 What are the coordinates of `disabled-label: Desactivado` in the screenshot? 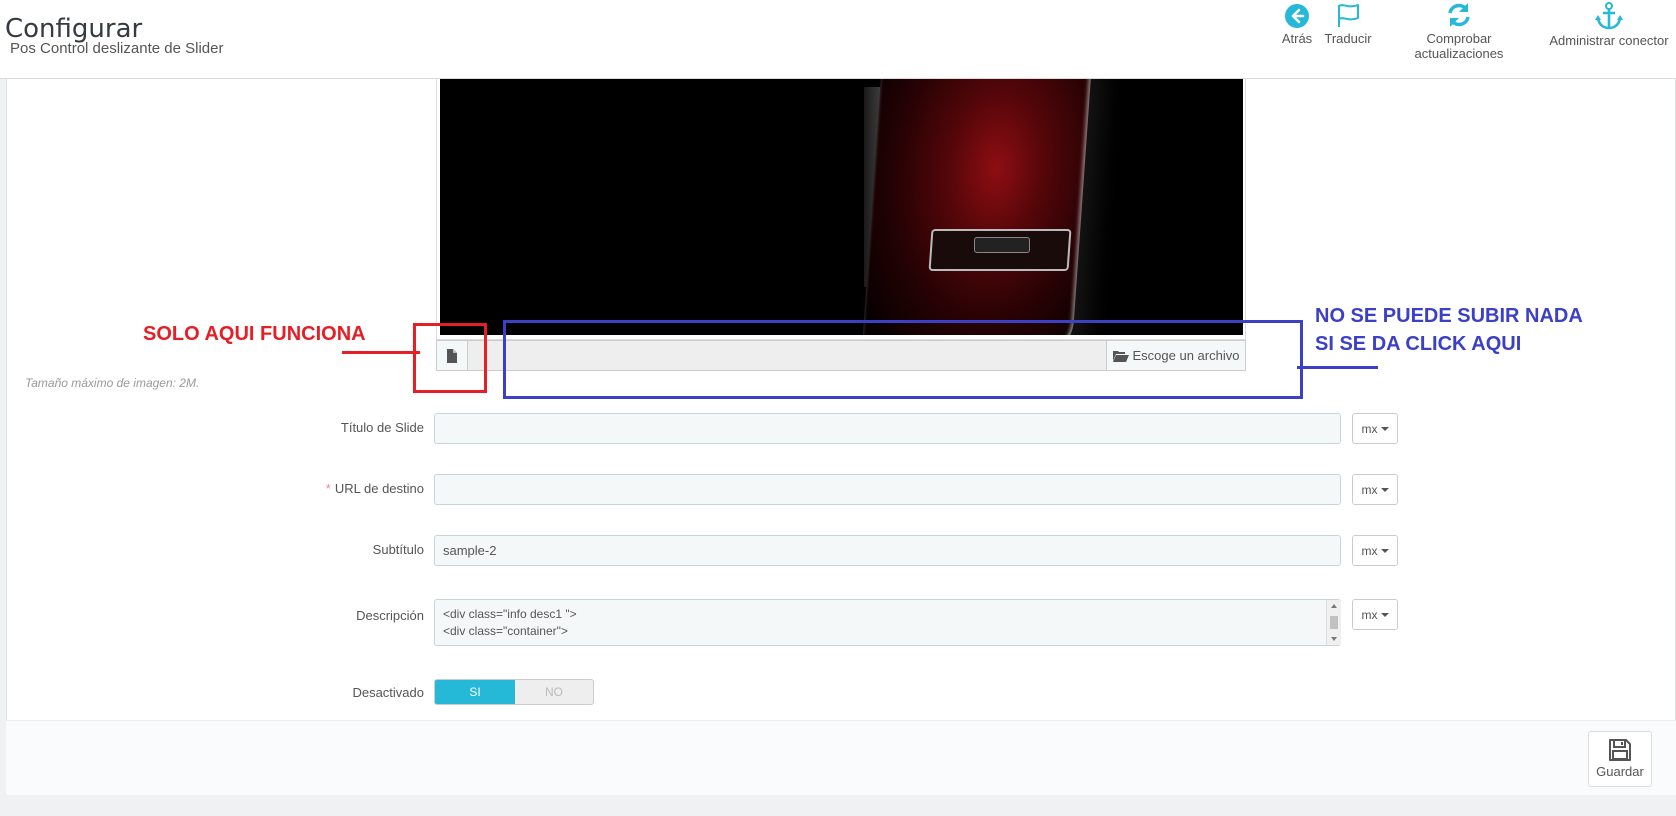 It's located at (388, 692).